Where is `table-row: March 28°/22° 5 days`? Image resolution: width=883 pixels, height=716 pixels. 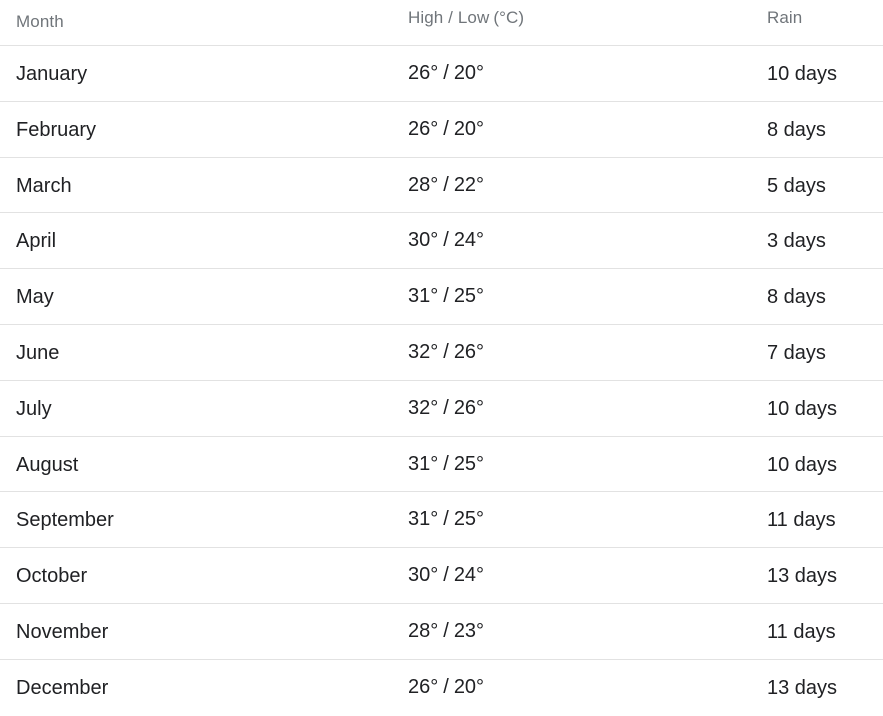
table-row: March 28°/22° 5 days is located at coordinates (441, 186).